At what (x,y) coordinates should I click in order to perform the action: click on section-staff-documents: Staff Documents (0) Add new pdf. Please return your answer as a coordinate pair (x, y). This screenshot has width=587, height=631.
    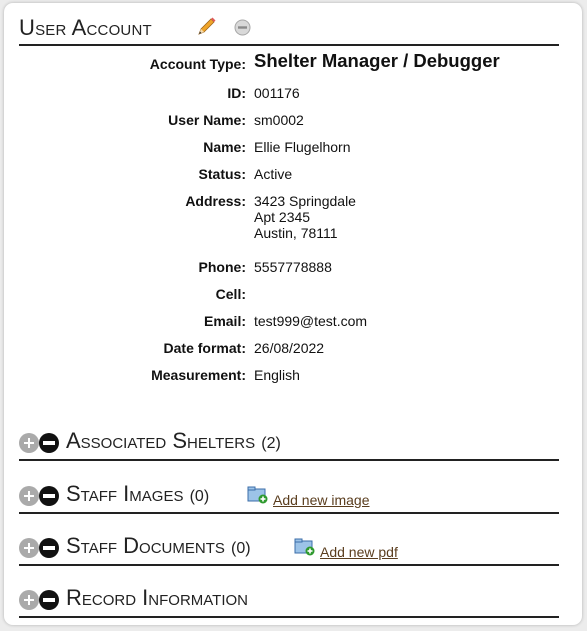
    Looking at the image, I should click on (289, 549).